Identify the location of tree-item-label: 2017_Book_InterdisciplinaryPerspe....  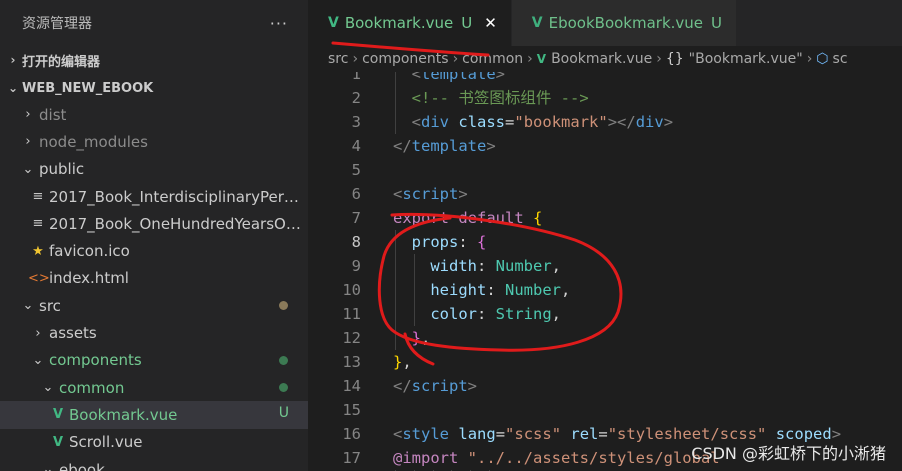
(176, 196).